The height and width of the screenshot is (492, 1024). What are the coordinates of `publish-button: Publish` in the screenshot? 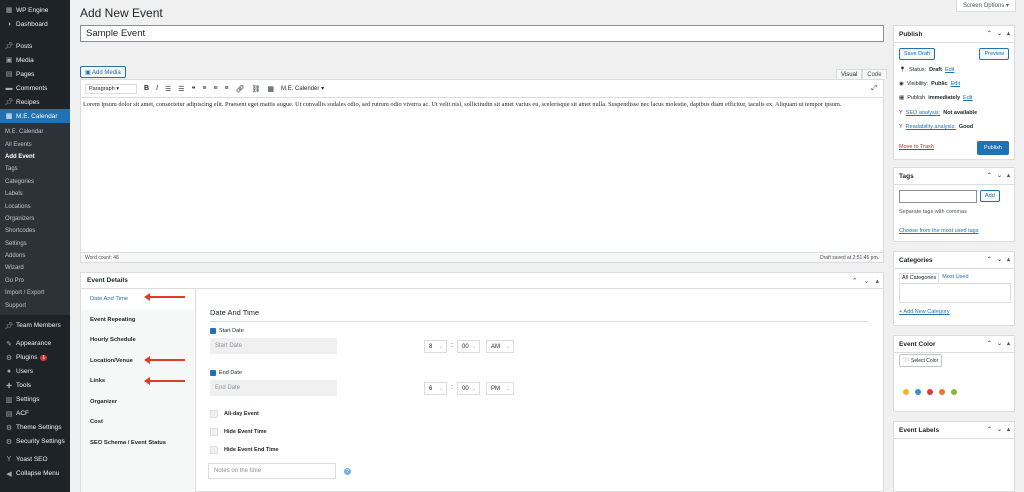 It's located at (992, 148).